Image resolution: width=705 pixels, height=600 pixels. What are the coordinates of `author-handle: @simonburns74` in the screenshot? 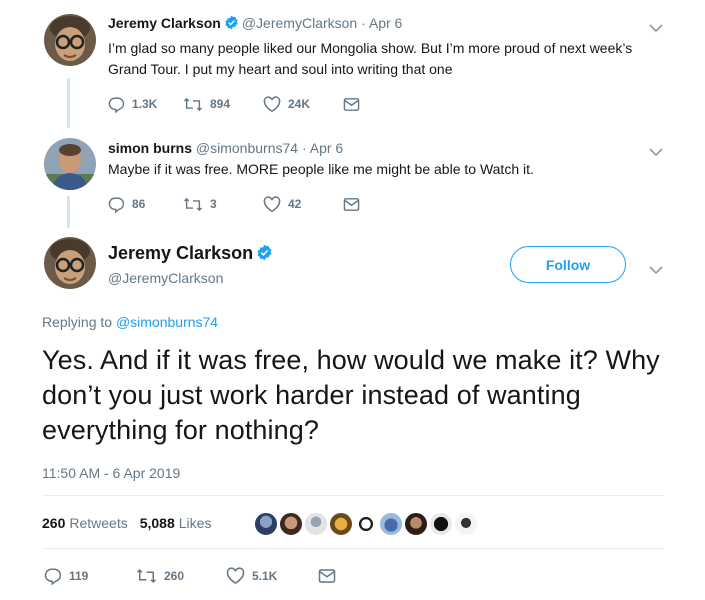 It's located at (247, 148).